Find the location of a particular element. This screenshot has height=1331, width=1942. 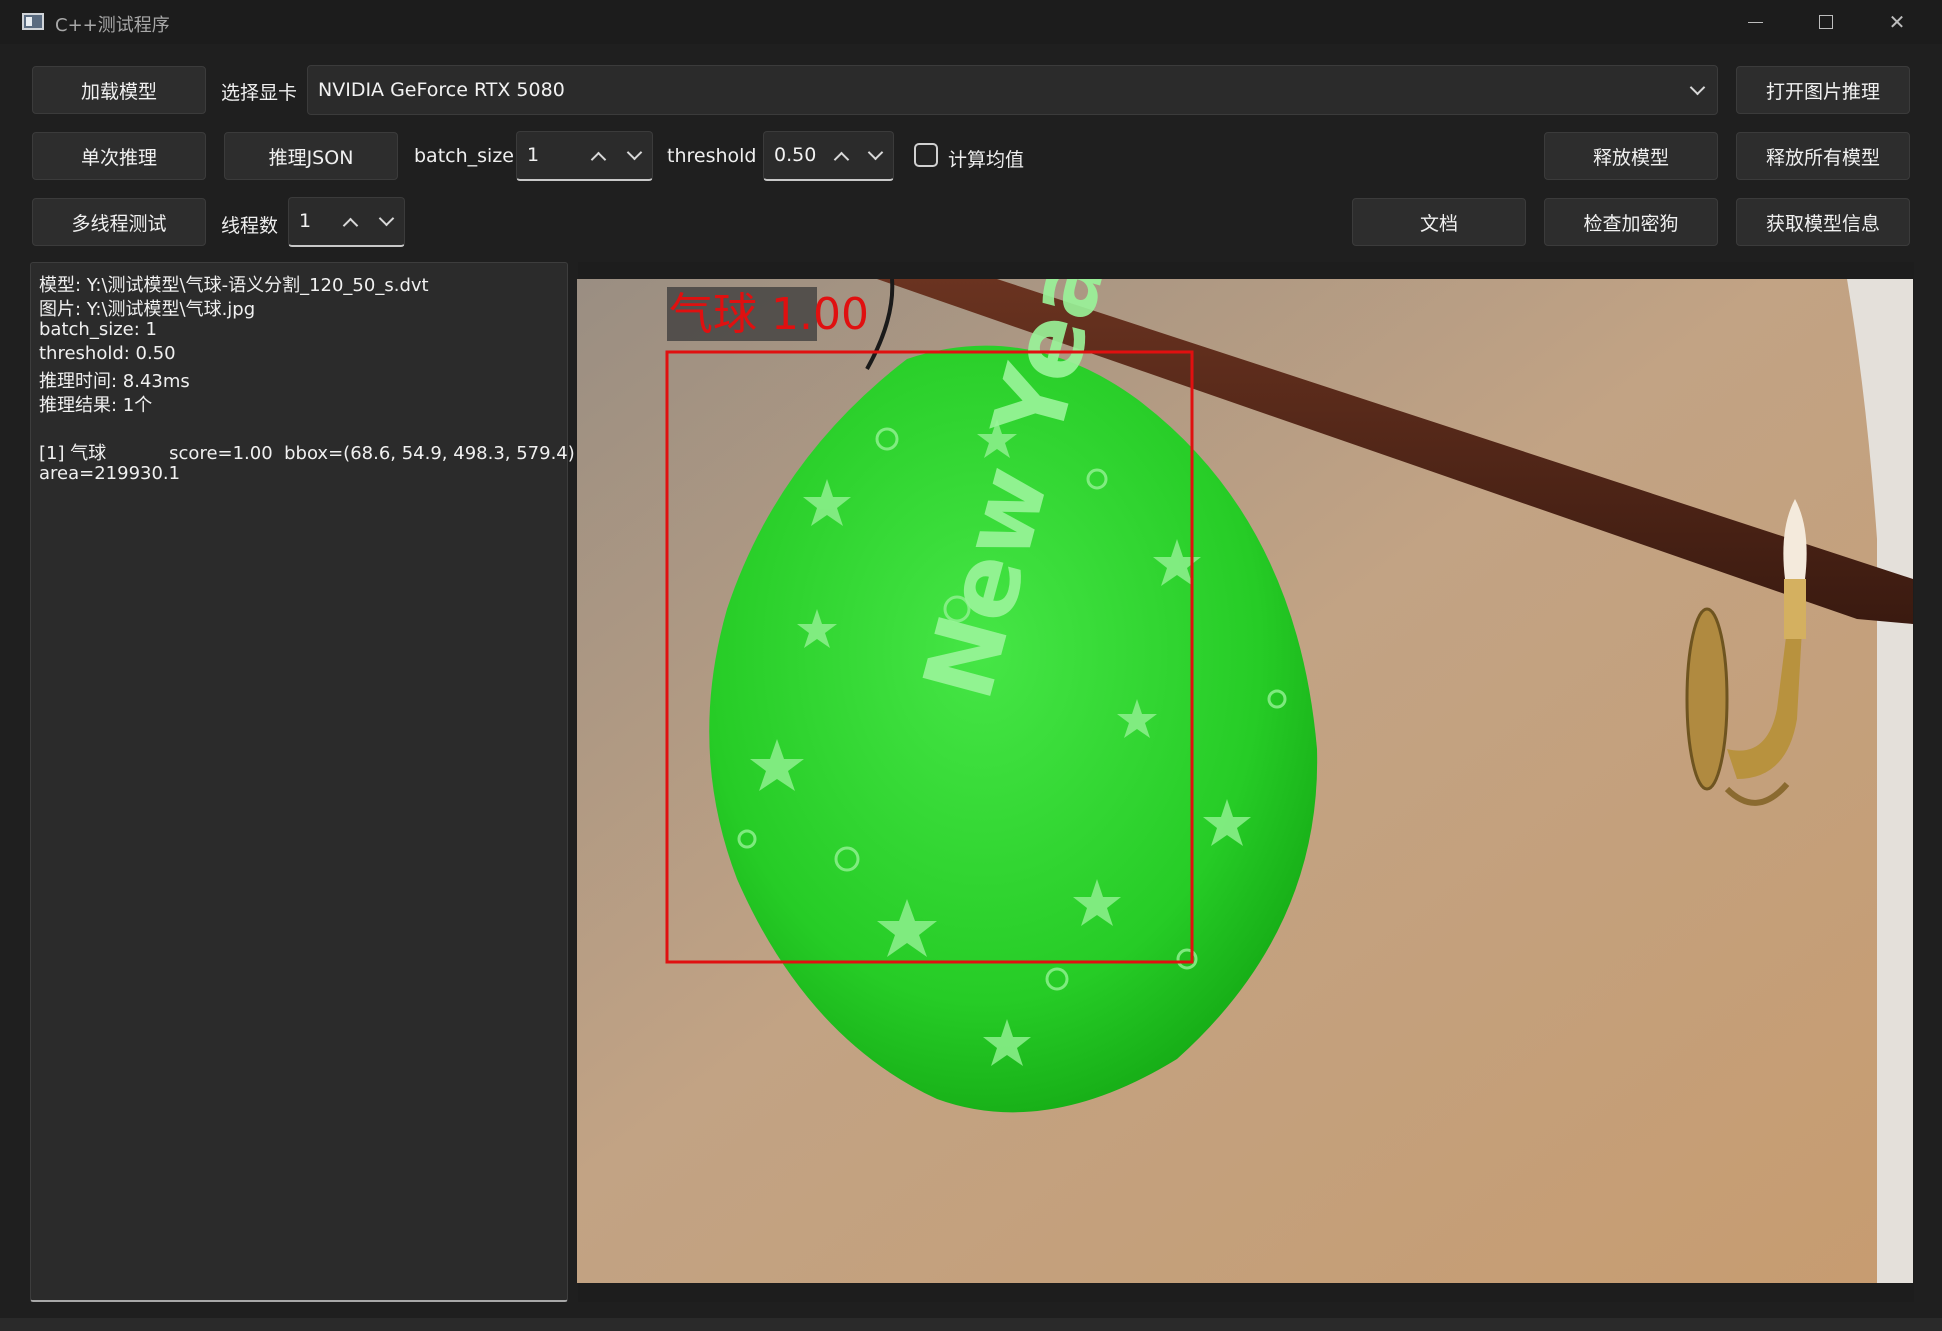

single-infer-button: 单次推理 is located at coordinates (119, 156).